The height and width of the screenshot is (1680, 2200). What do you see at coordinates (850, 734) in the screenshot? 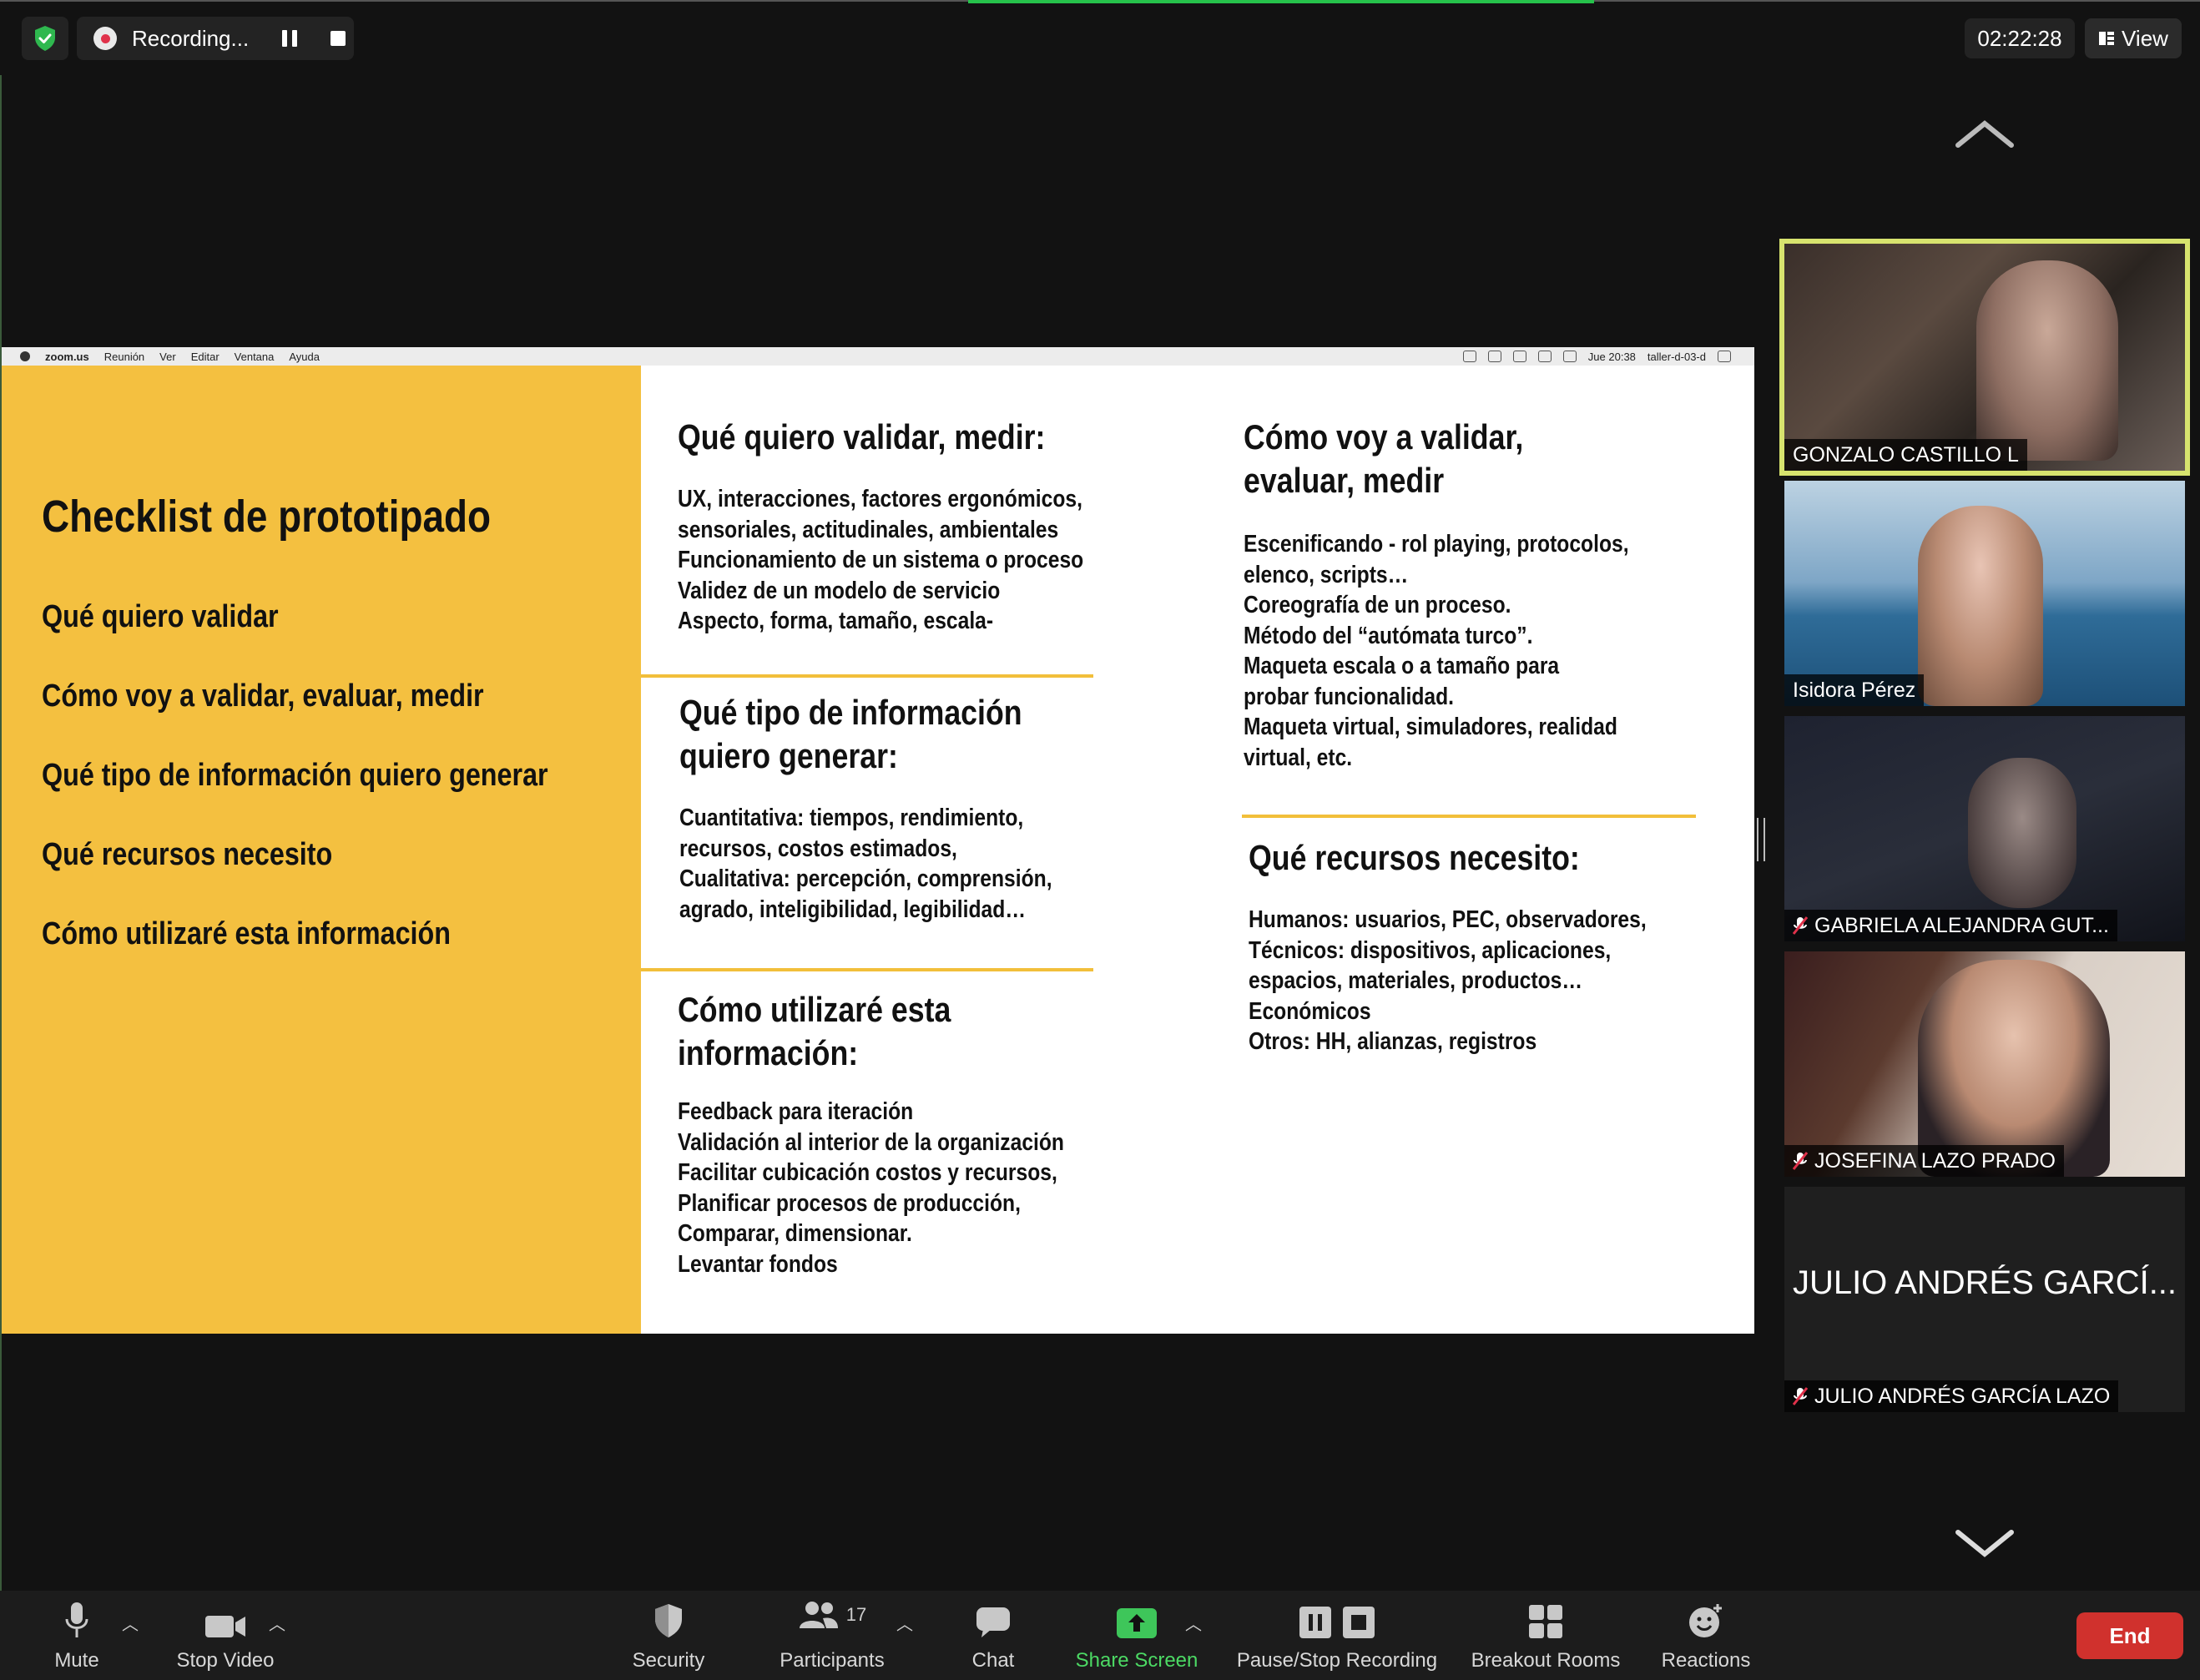
I see `section-title: Qué tipo de información quiero generar:` at bounding box center [850, 734].